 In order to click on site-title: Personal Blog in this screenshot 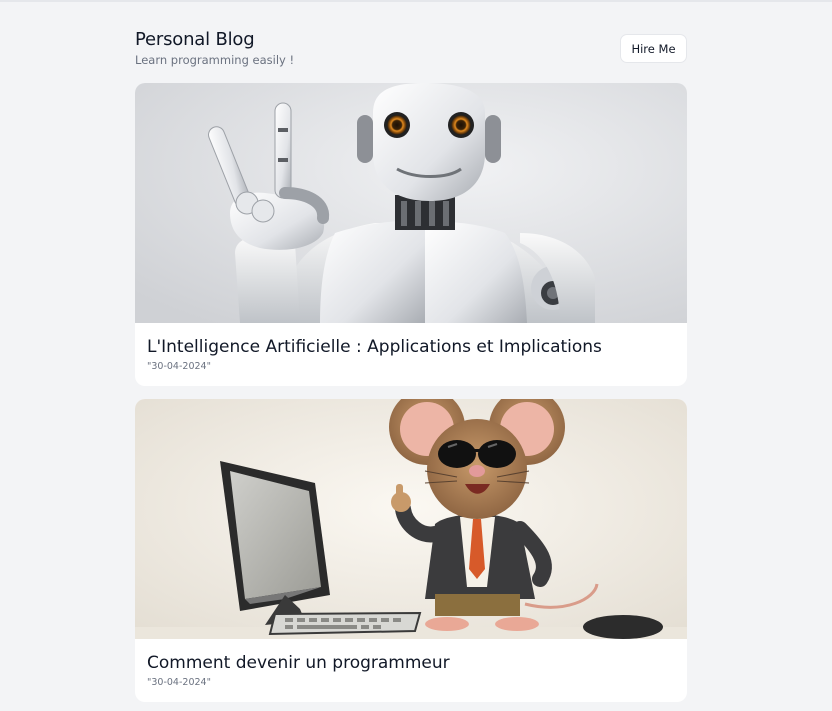, I will do `click(195, 40)`.